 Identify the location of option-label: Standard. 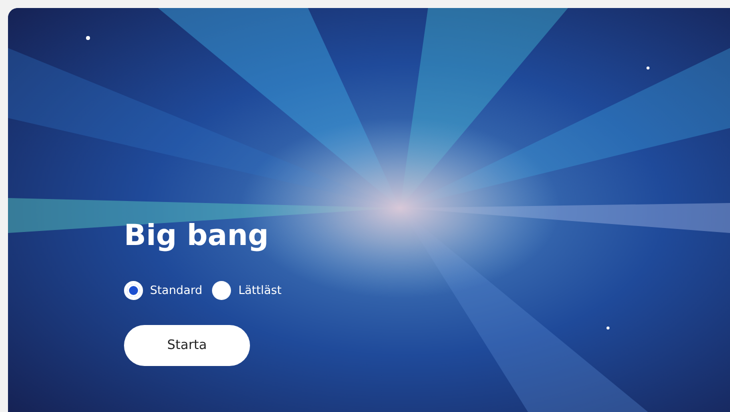
(176, 290).